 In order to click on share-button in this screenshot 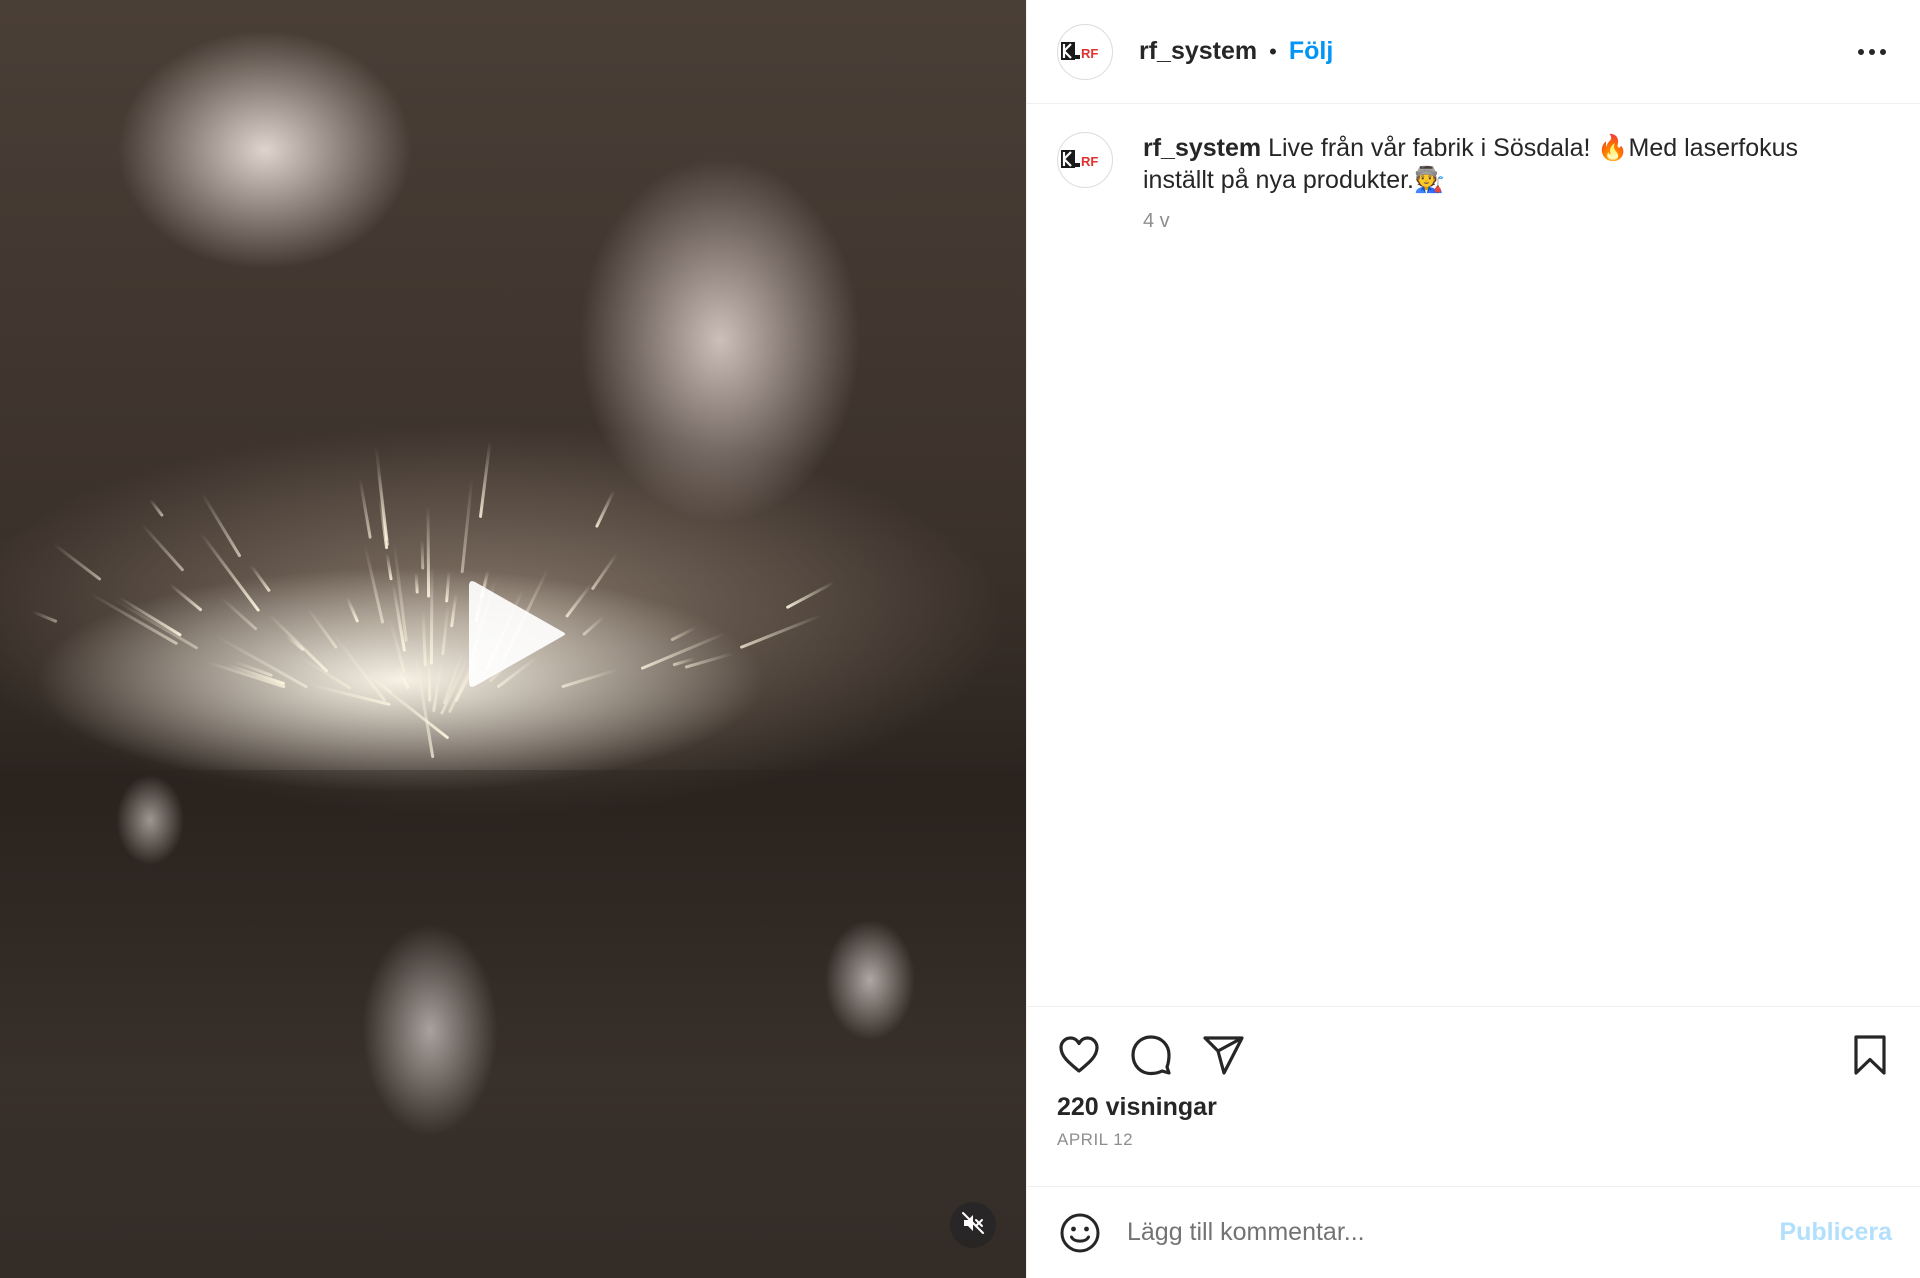, I will do `click(1223, 1055)`.